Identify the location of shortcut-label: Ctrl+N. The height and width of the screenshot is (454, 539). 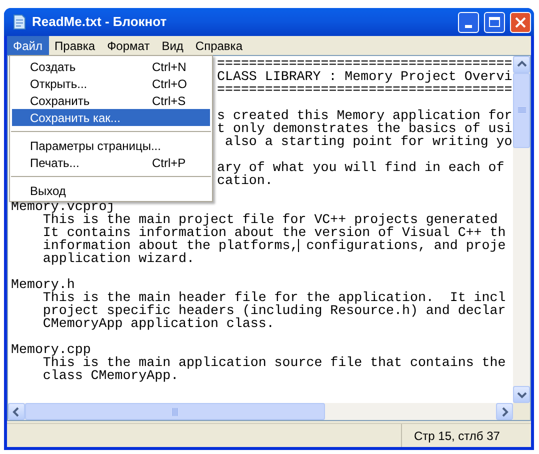
(170, 67).